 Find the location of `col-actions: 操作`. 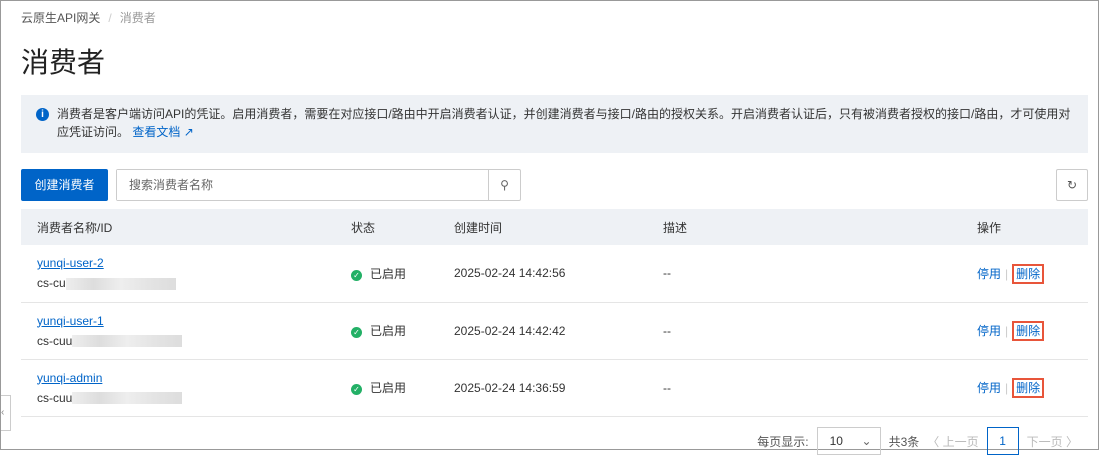

col-actions: 操作 is located at coordinates (1024, 227).